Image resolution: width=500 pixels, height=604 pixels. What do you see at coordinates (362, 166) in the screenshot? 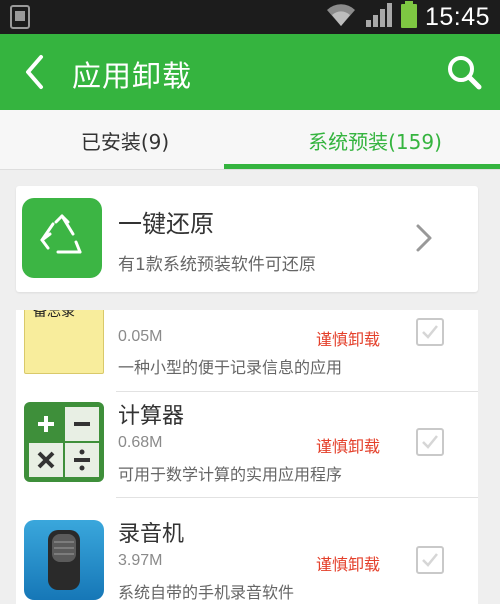
I see `active-tab-indicator` at bounding box center [362, 166].